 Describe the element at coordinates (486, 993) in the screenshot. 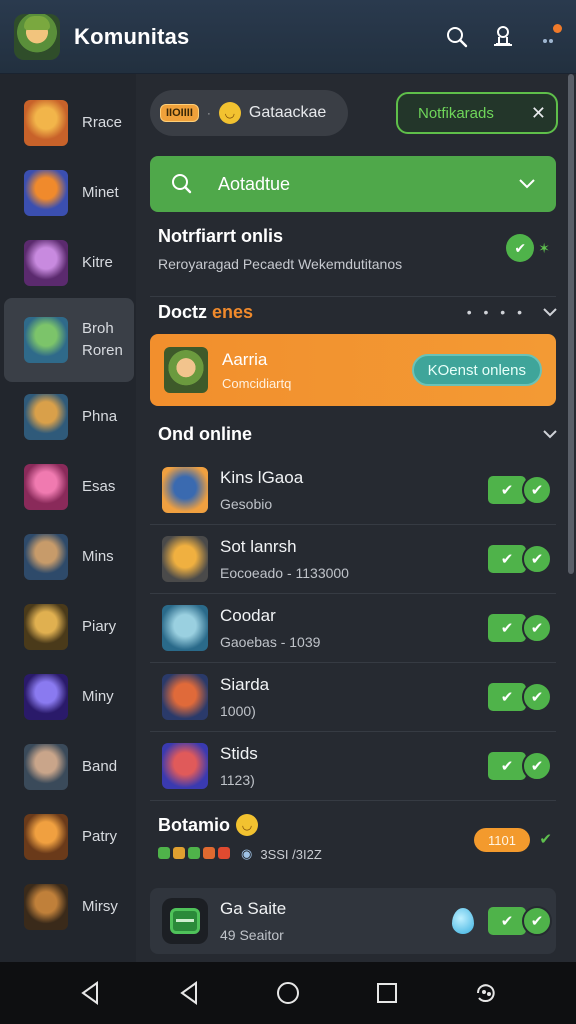

I see `assistant-icon` at that location.